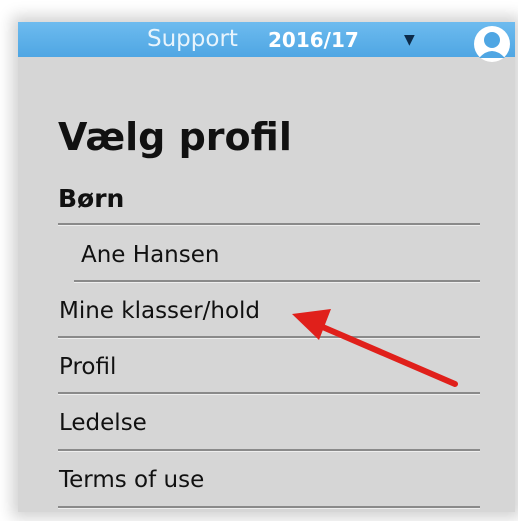 The image size is (518, 521). I want to click on menu-item-child: Ane Hansen, so click(150, 255).